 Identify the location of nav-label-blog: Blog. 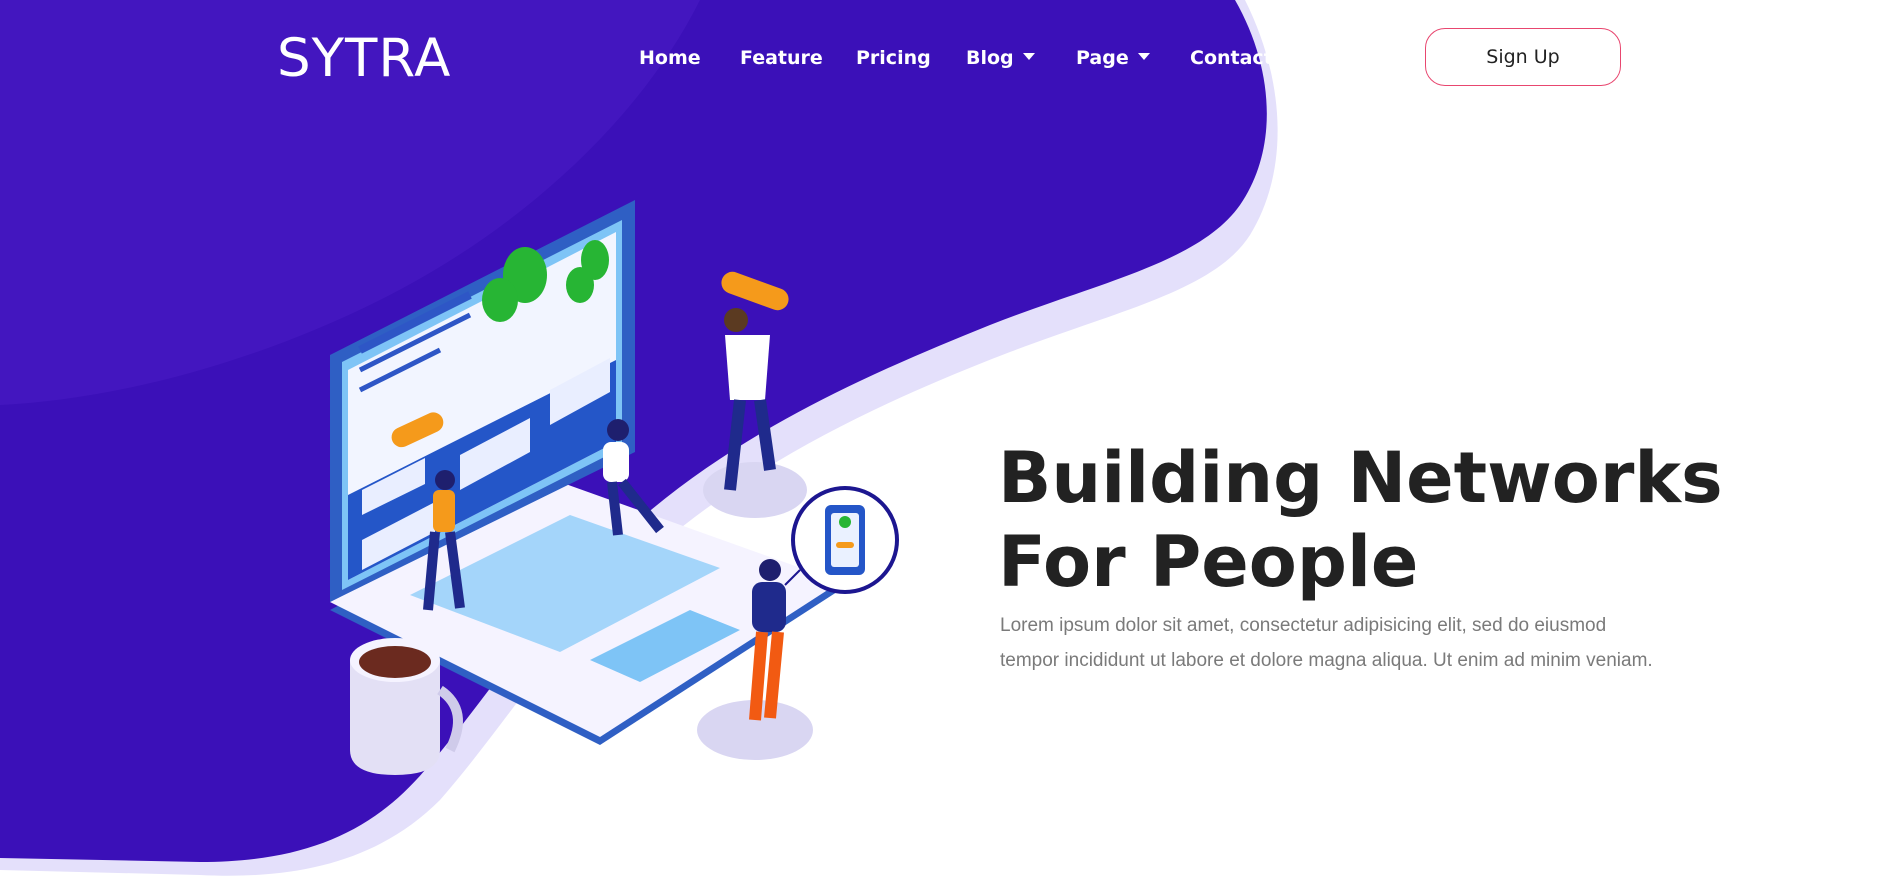
(990, 58).